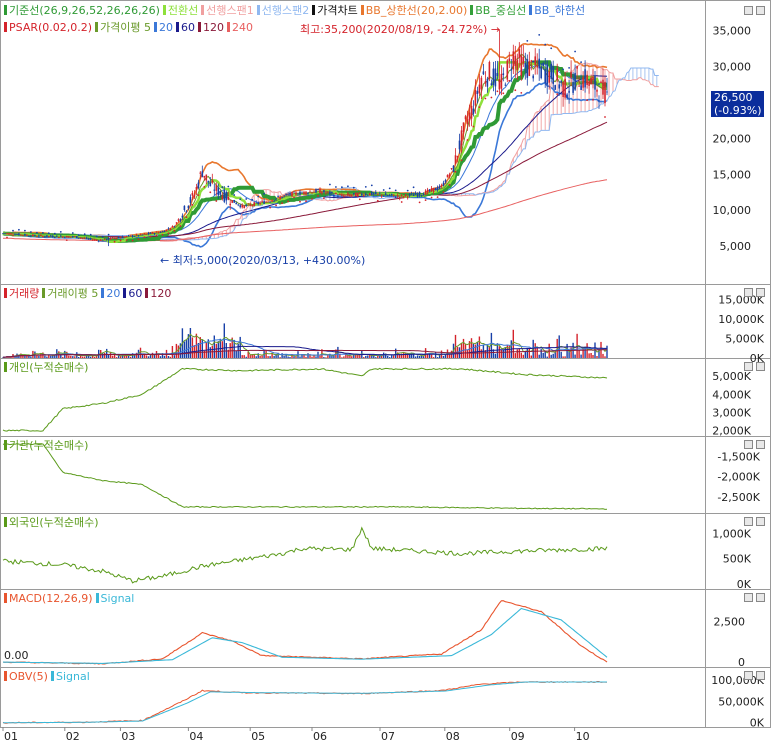 The height and width of the screenshot is (745, 771). I want to click on institution-maximize-button, so click(748, 444).